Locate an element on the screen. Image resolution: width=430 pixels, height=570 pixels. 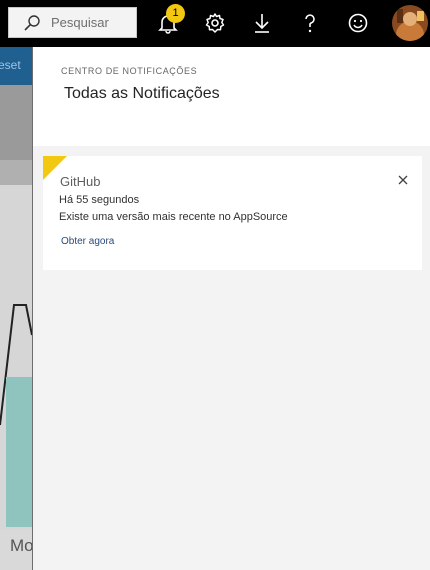
background-ribbon: eset is located at coordinates (16, 66).